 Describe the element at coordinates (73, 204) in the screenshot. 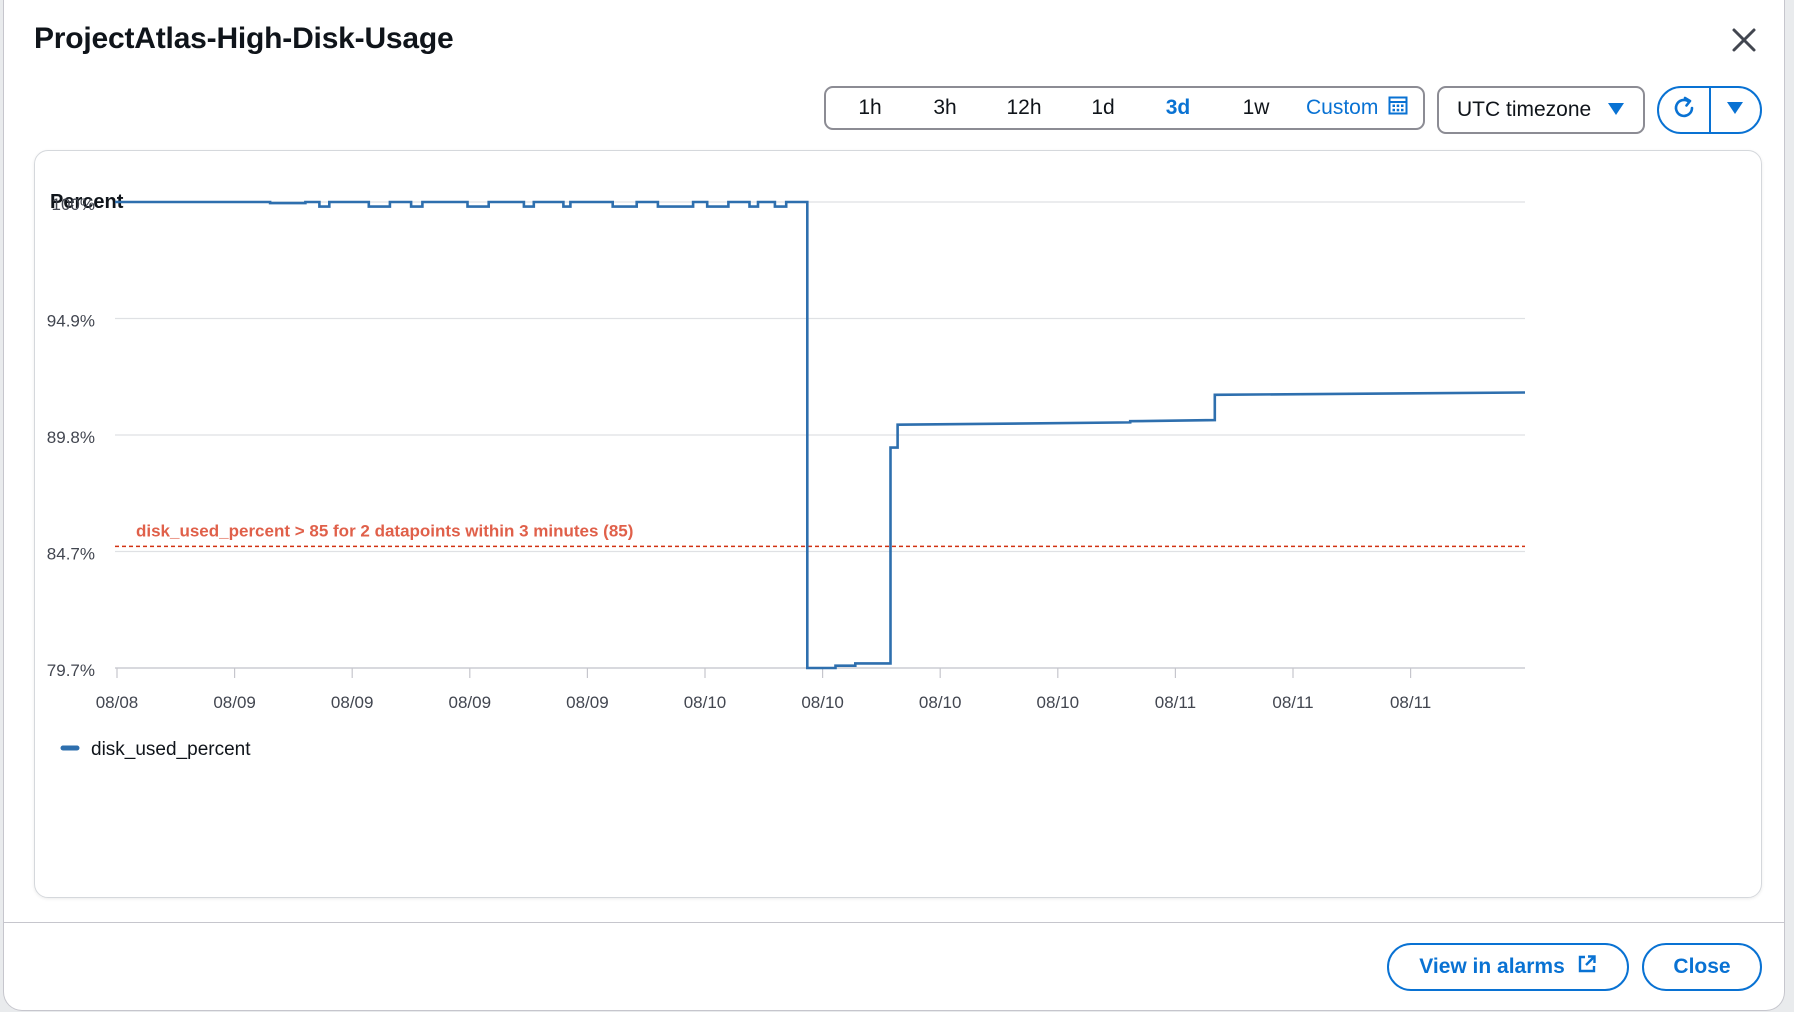

I see `y-tick-label: 100%` at that location.